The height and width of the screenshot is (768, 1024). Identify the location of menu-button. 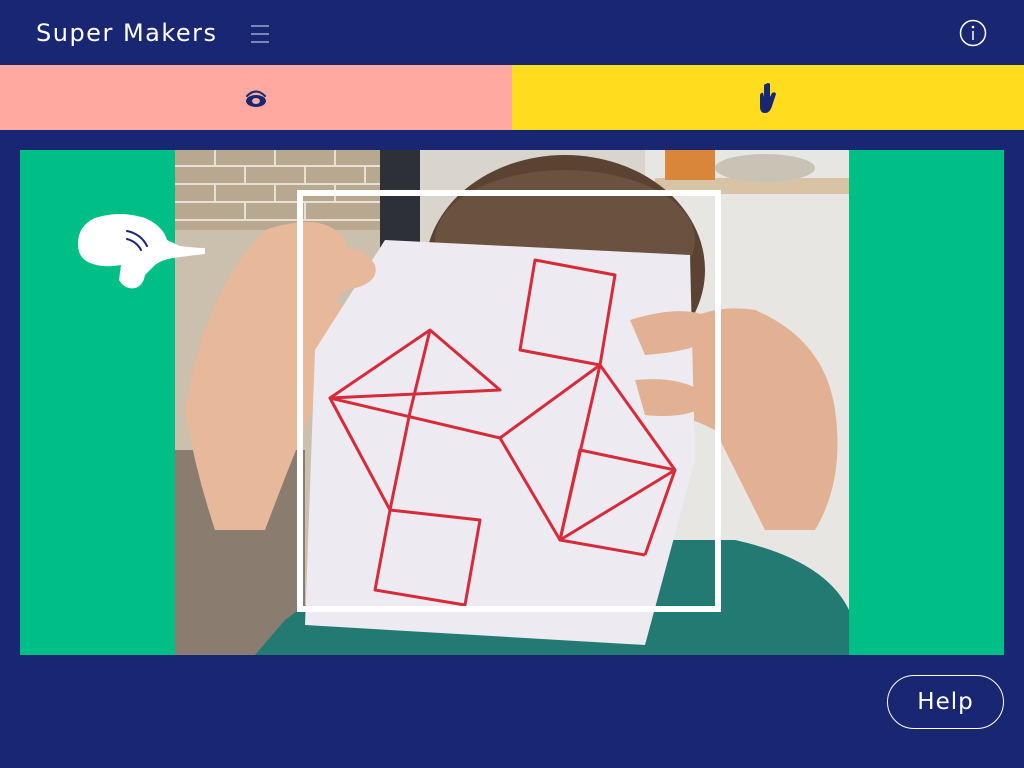
(260, 34).